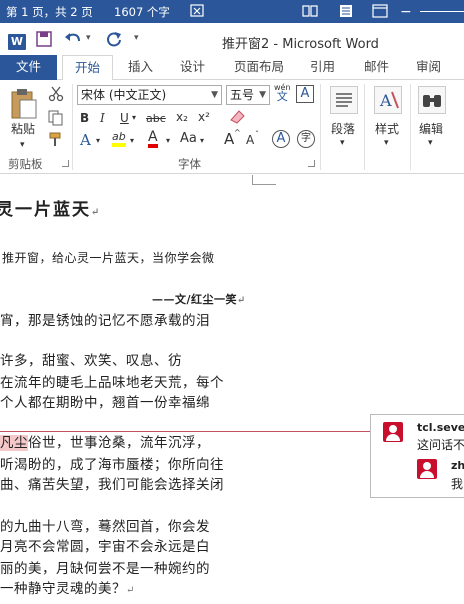 Image resolution: width=464 pixels, height=604 pixels. Describe the element at coordinates (442, 11) in the screenshot. I see `zoom-slider` at that location.